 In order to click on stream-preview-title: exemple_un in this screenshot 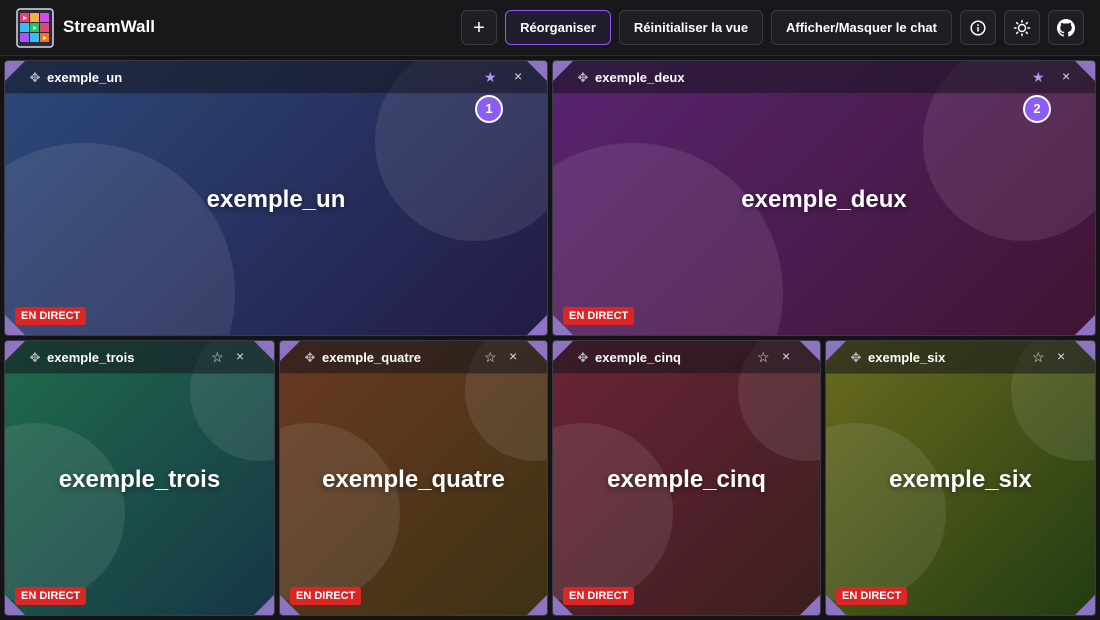, I will do `click(276, 199)`.